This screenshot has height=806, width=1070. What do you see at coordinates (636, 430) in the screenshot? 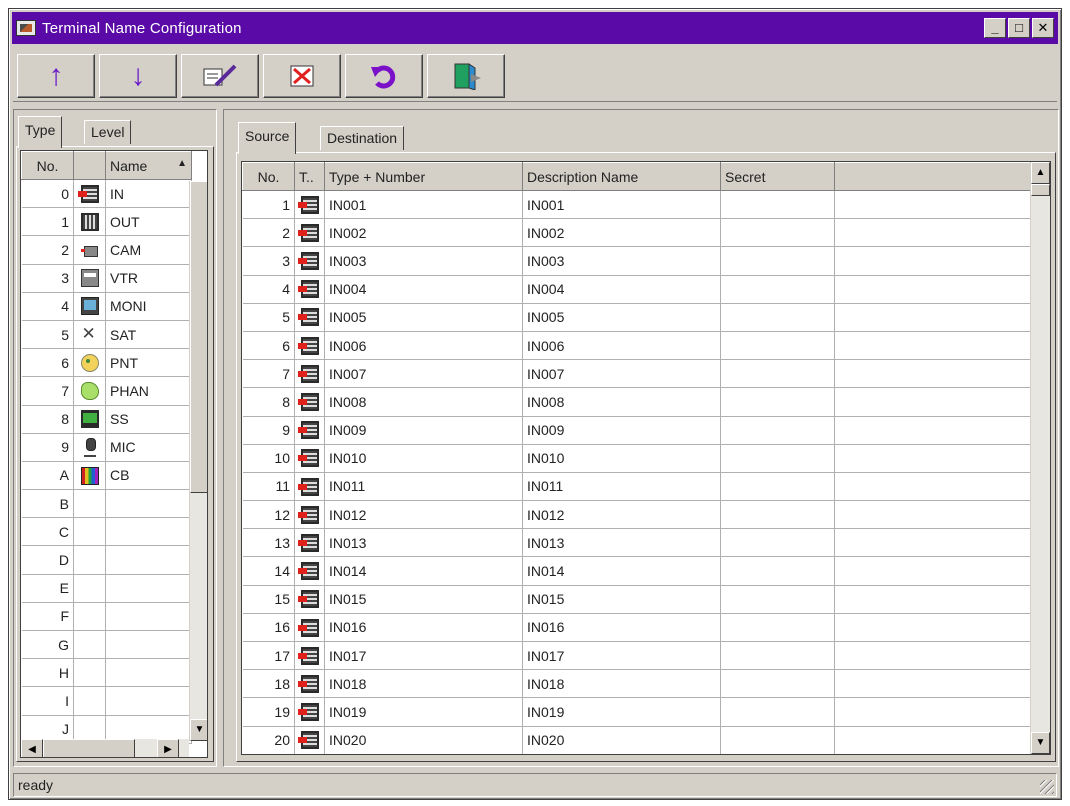
I see `source-row: 9 IN009 IN009` at bounding box center [636, 430].